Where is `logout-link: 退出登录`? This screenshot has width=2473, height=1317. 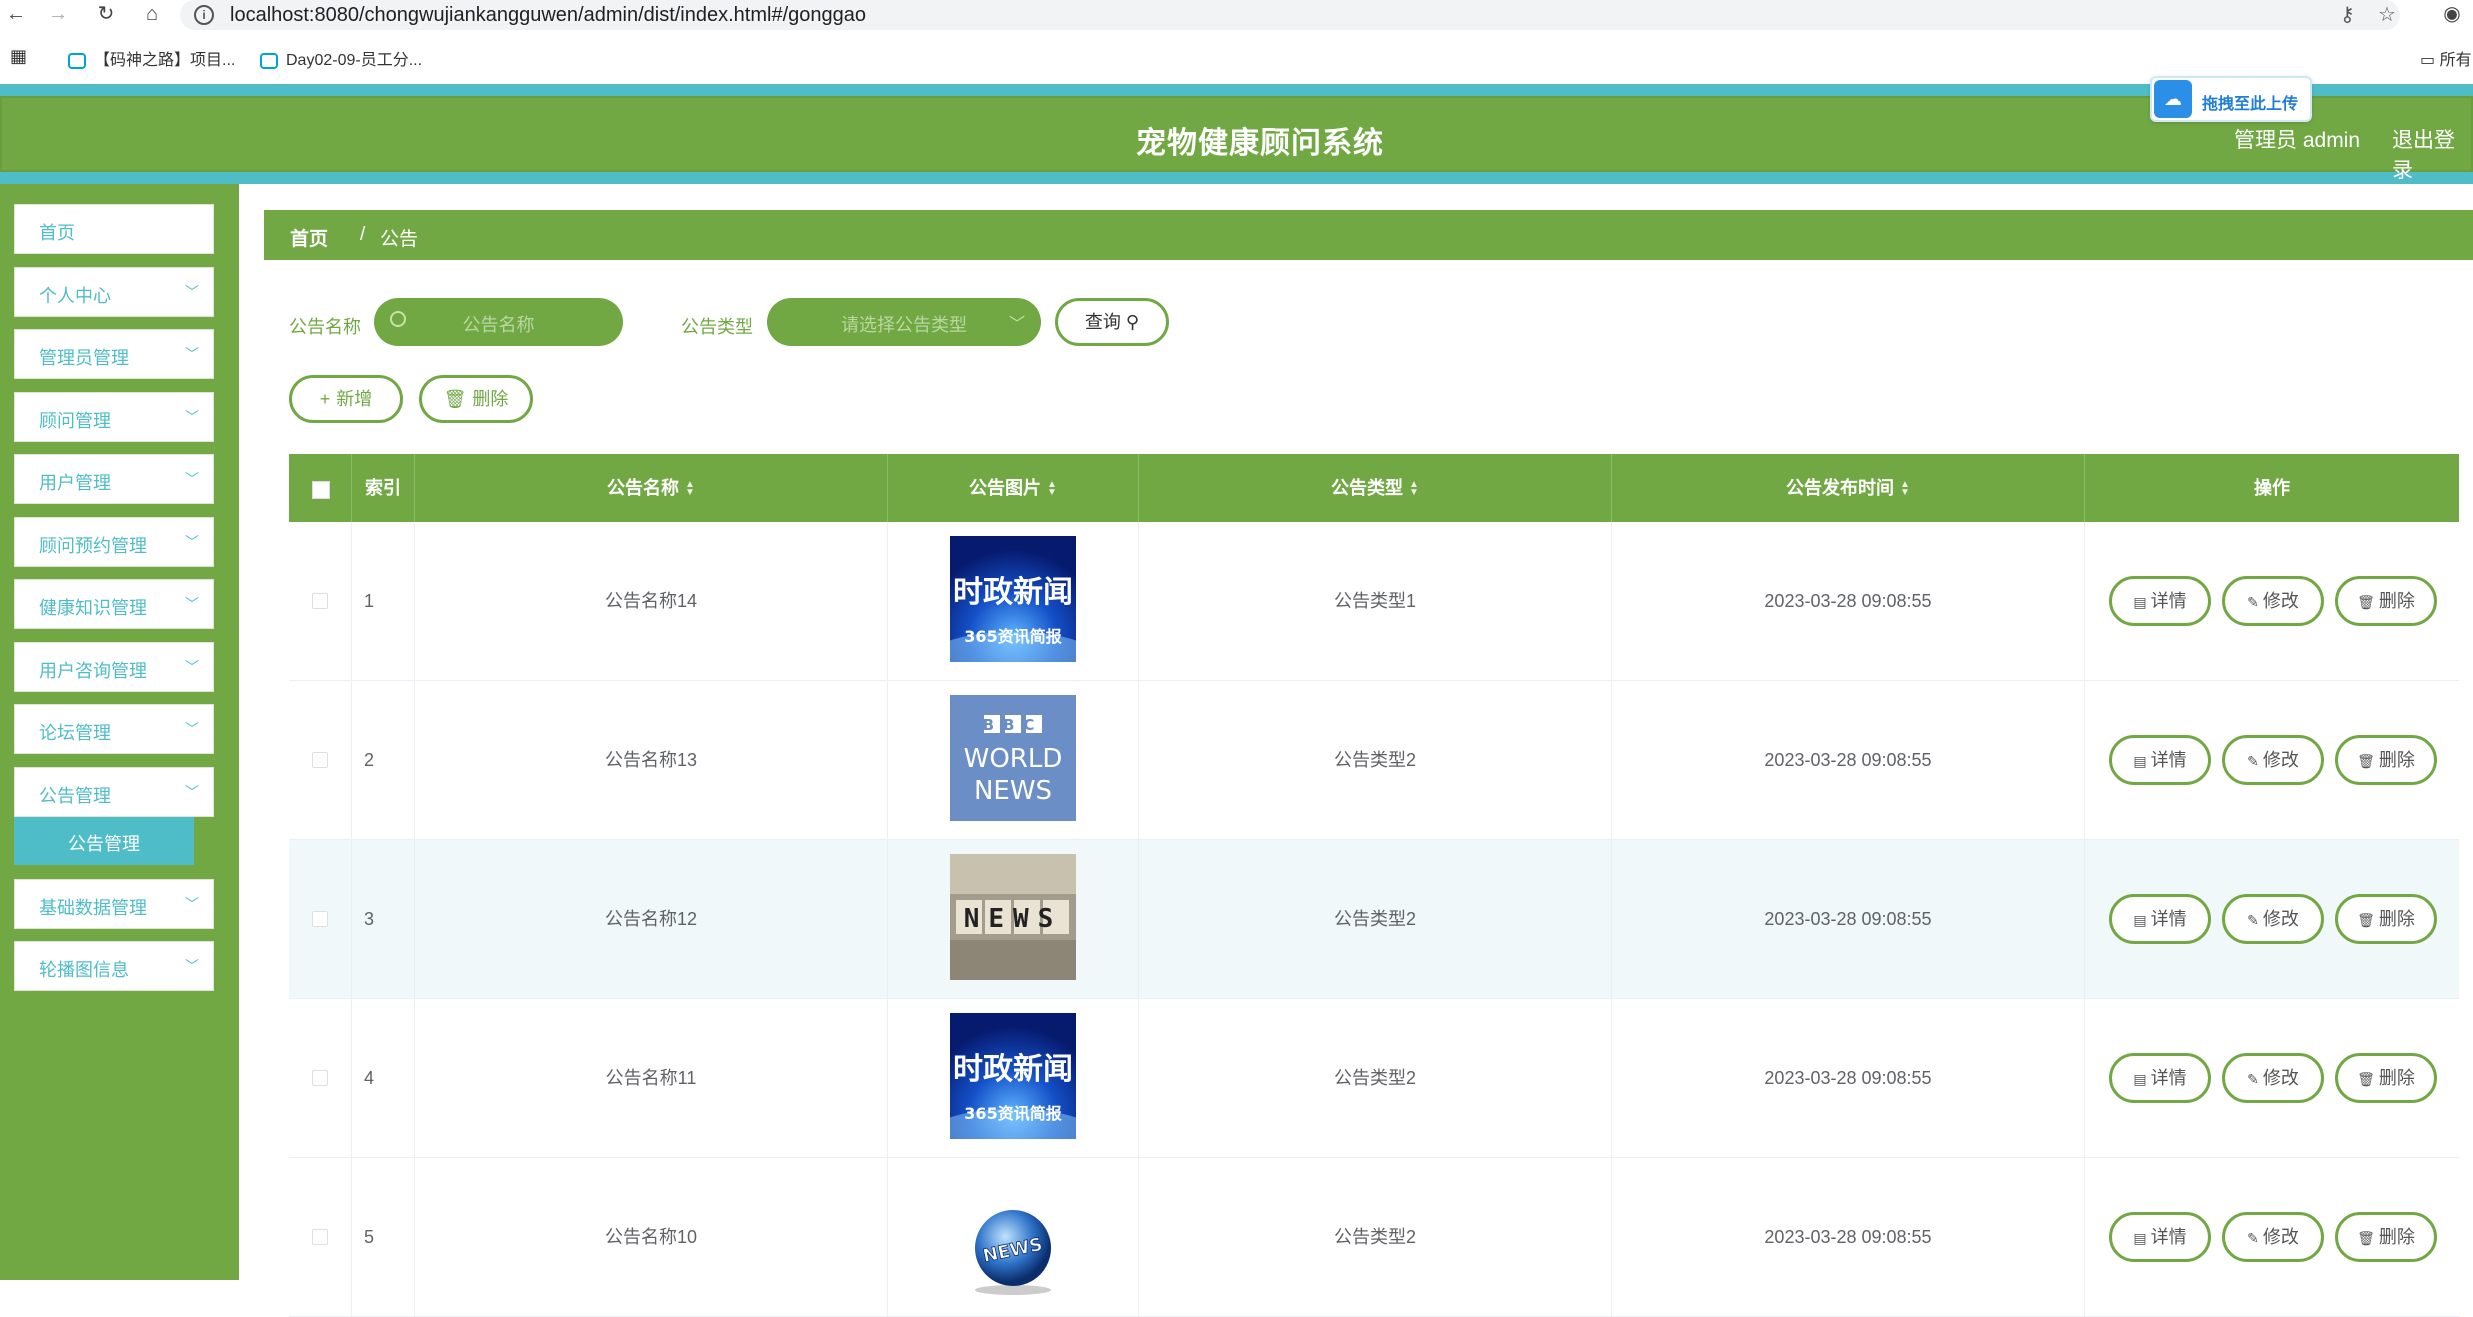 logout-link: 退出登录 is located at coordinates (2431, 154).